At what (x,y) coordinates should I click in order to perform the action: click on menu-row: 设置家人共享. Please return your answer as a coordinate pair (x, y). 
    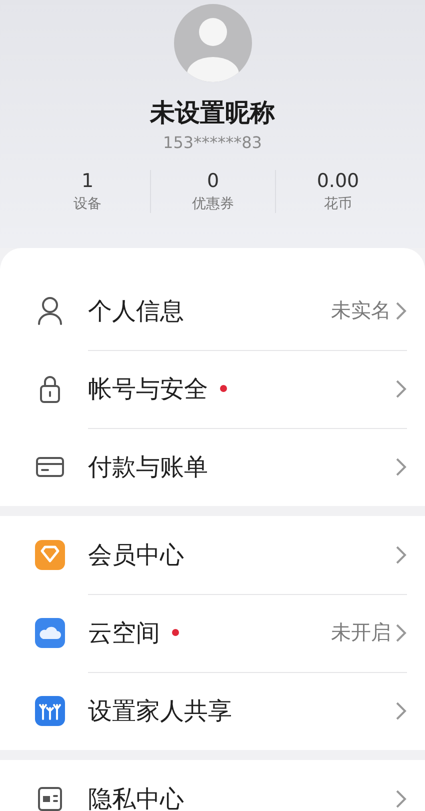
    Looking at the image, I should click on (212, 711).